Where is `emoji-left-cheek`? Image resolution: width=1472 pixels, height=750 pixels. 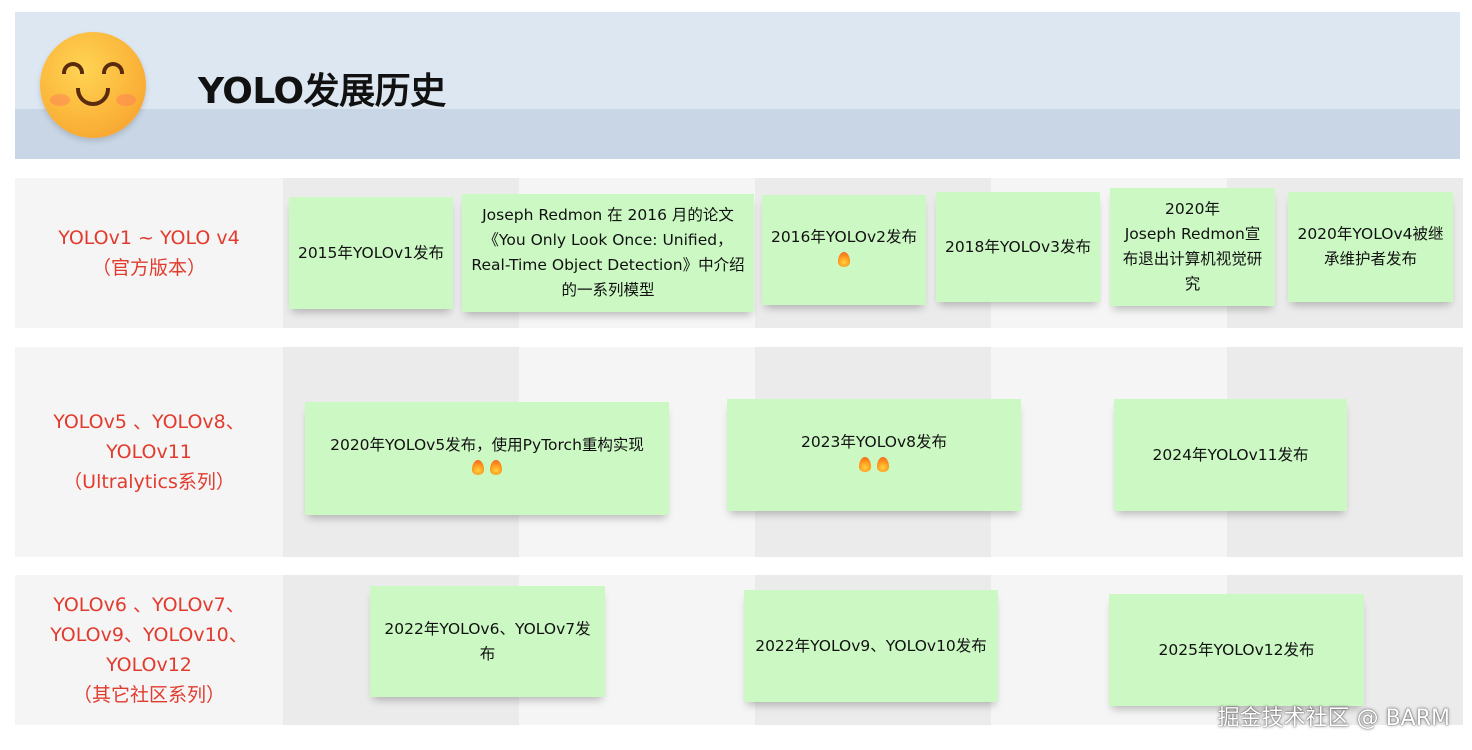
emoji-left-cheek is located at coordinates (60, 100).